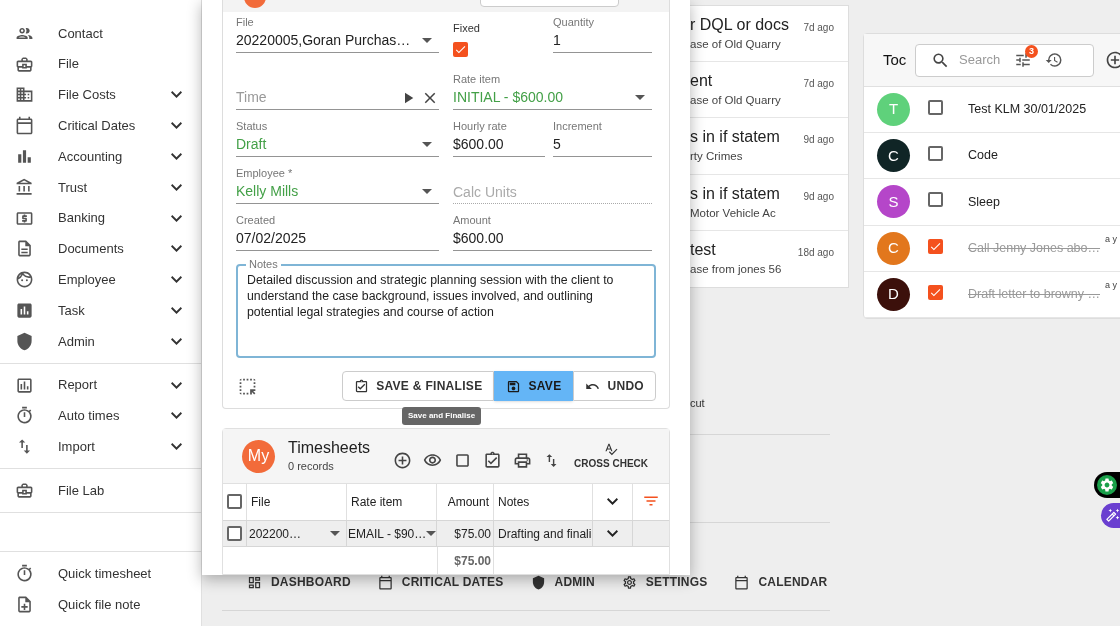  I want to click on sidebar-item: Employee, so click(100, 280).